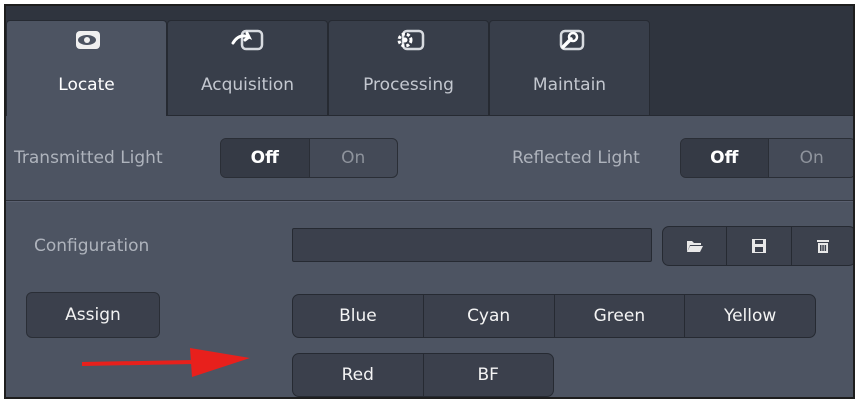 Image resolution: width=861 pixels, height=403 pixels. What do you see at coordinates (88, 158) in the screenshot?
I see `transmitted-light-label: Transmitted Light` at bounding box center [88, 158].